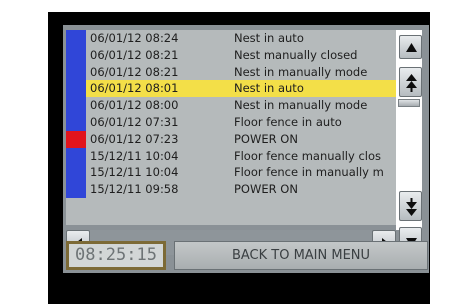 The image size is (476, 304). Describe the element at coordinates (410, 206) in the screenshot. I see `page-down-button` at that location.